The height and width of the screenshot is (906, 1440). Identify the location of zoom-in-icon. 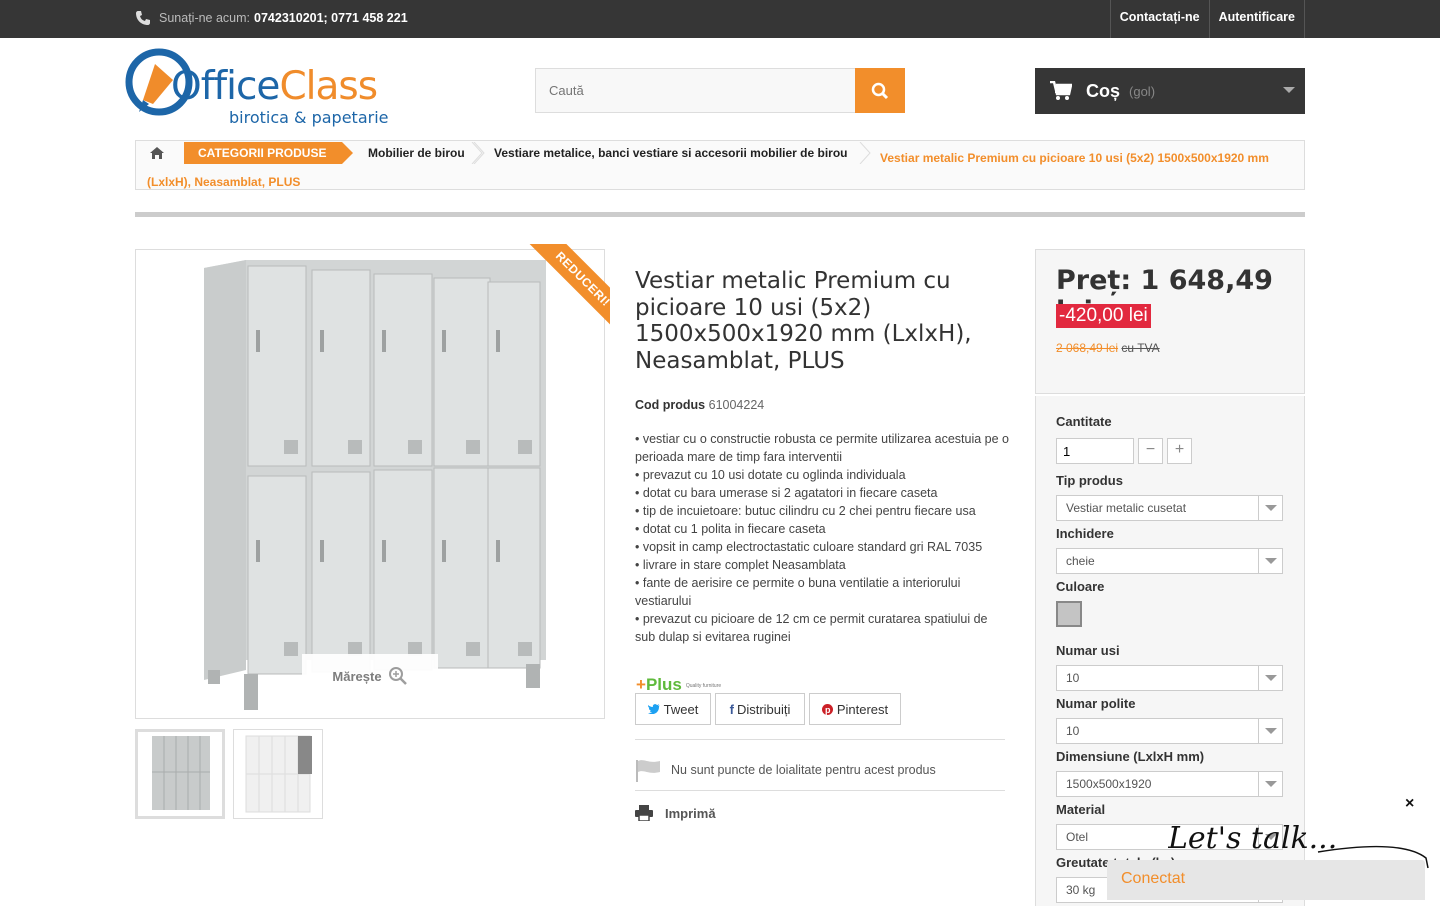
(397, 676).